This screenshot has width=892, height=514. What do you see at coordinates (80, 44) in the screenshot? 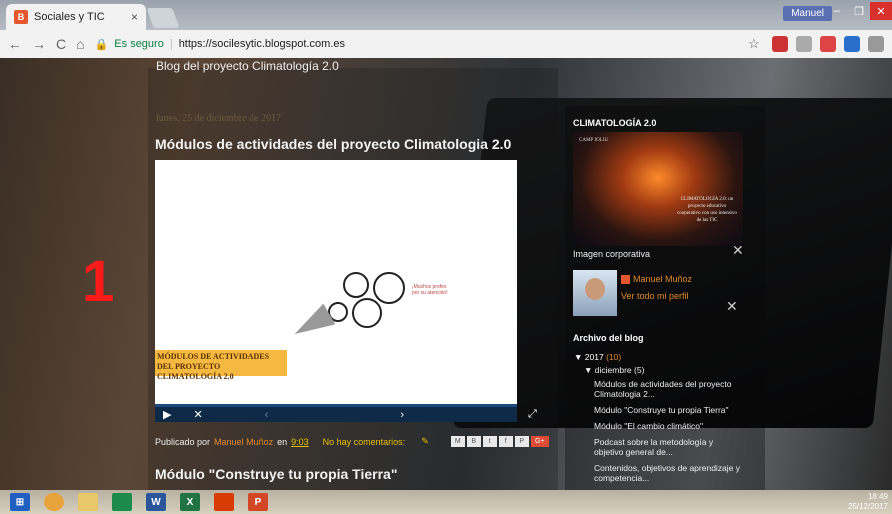
I see `home-icon: ⌂` at bounding box center [80, 44].